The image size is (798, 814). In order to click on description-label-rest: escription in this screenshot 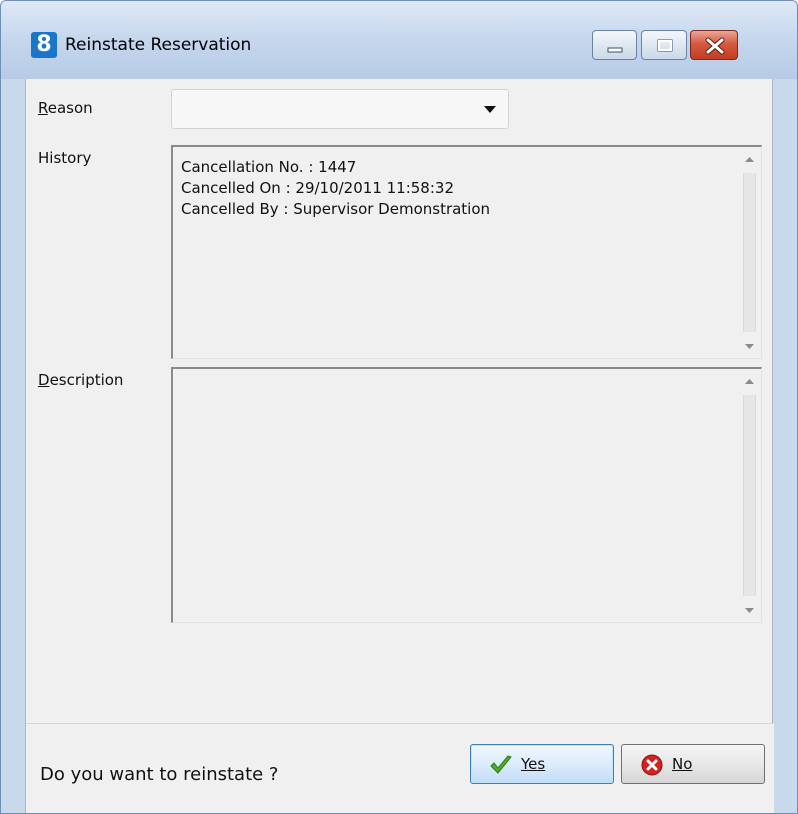, I will do `click(86, 380)`.